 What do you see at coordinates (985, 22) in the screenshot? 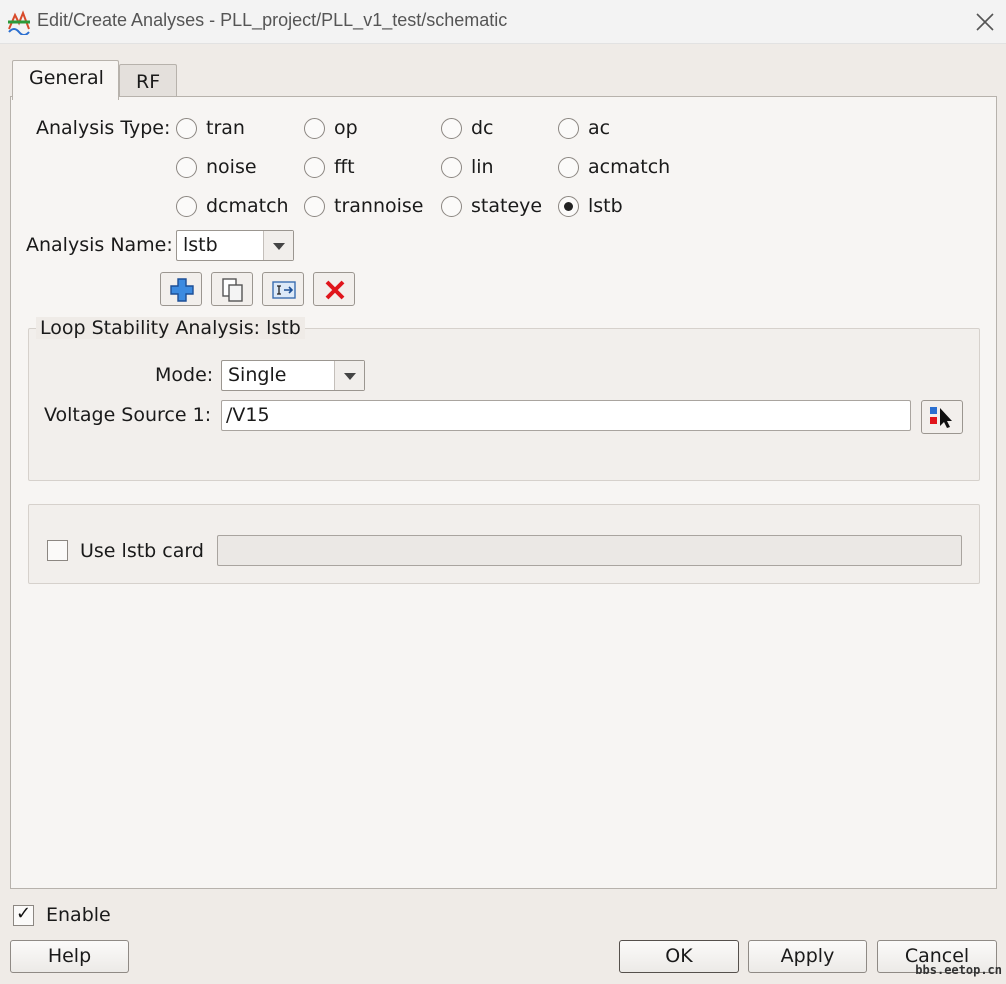
I see `close-icon` at bounding box center [985, 22].